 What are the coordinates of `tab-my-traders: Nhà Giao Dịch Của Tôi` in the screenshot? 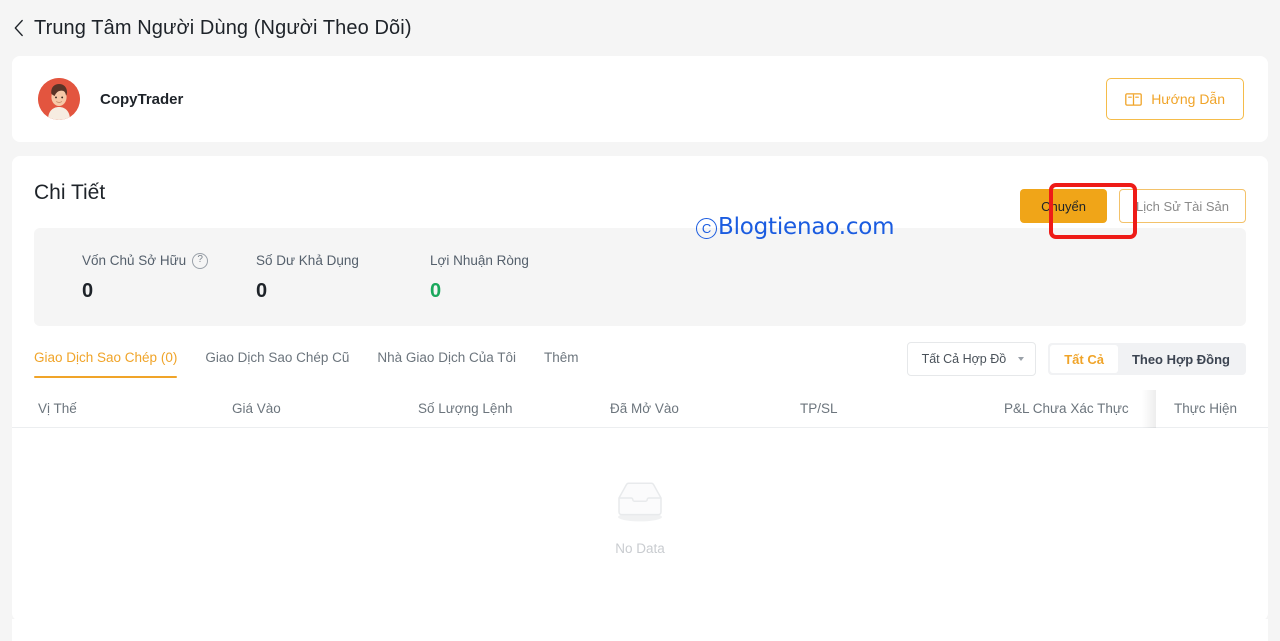 It's located at (446, 364).